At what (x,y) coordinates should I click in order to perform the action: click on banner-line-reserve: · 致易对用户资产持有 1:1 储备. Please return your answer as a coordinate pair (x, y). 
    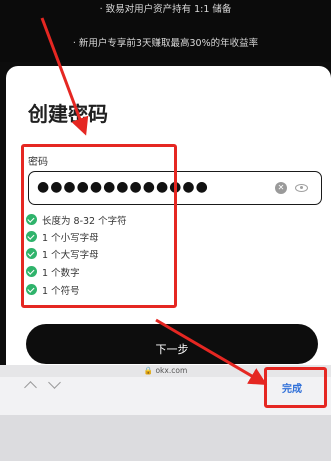
    Looking at the image, I should click on (165, 9).